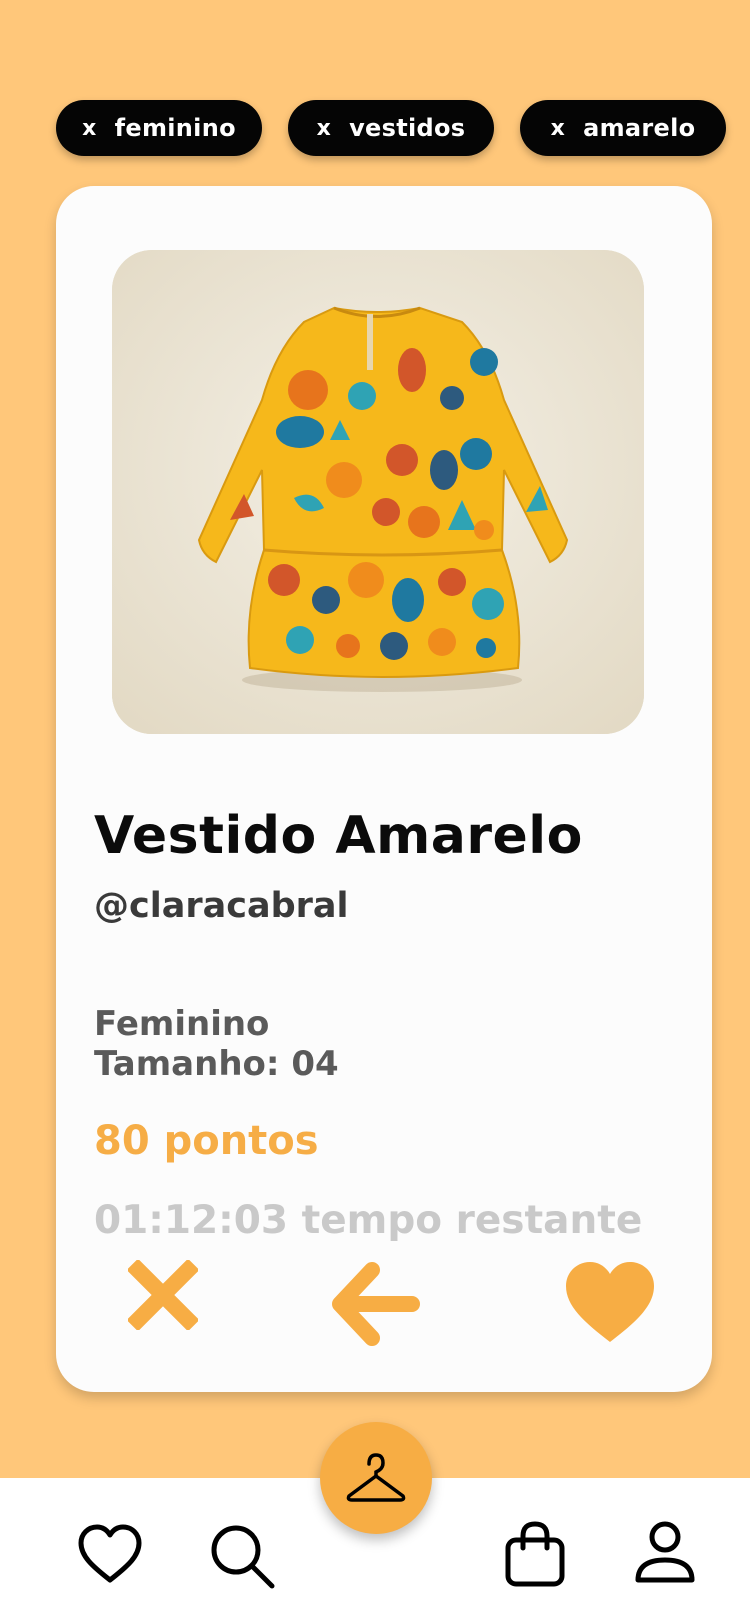 Image resolution: width=750 pixels, height=1624 pixels. I want to click on filter-chip-feminino: x feminino, so click(159, 128).